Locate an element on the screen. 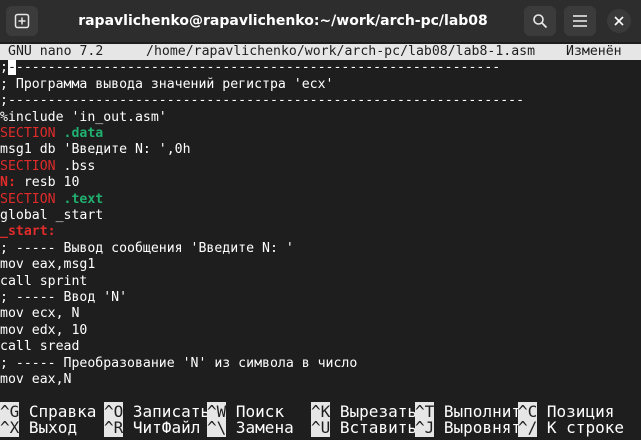  search-button is located at coordinates (540, 21).